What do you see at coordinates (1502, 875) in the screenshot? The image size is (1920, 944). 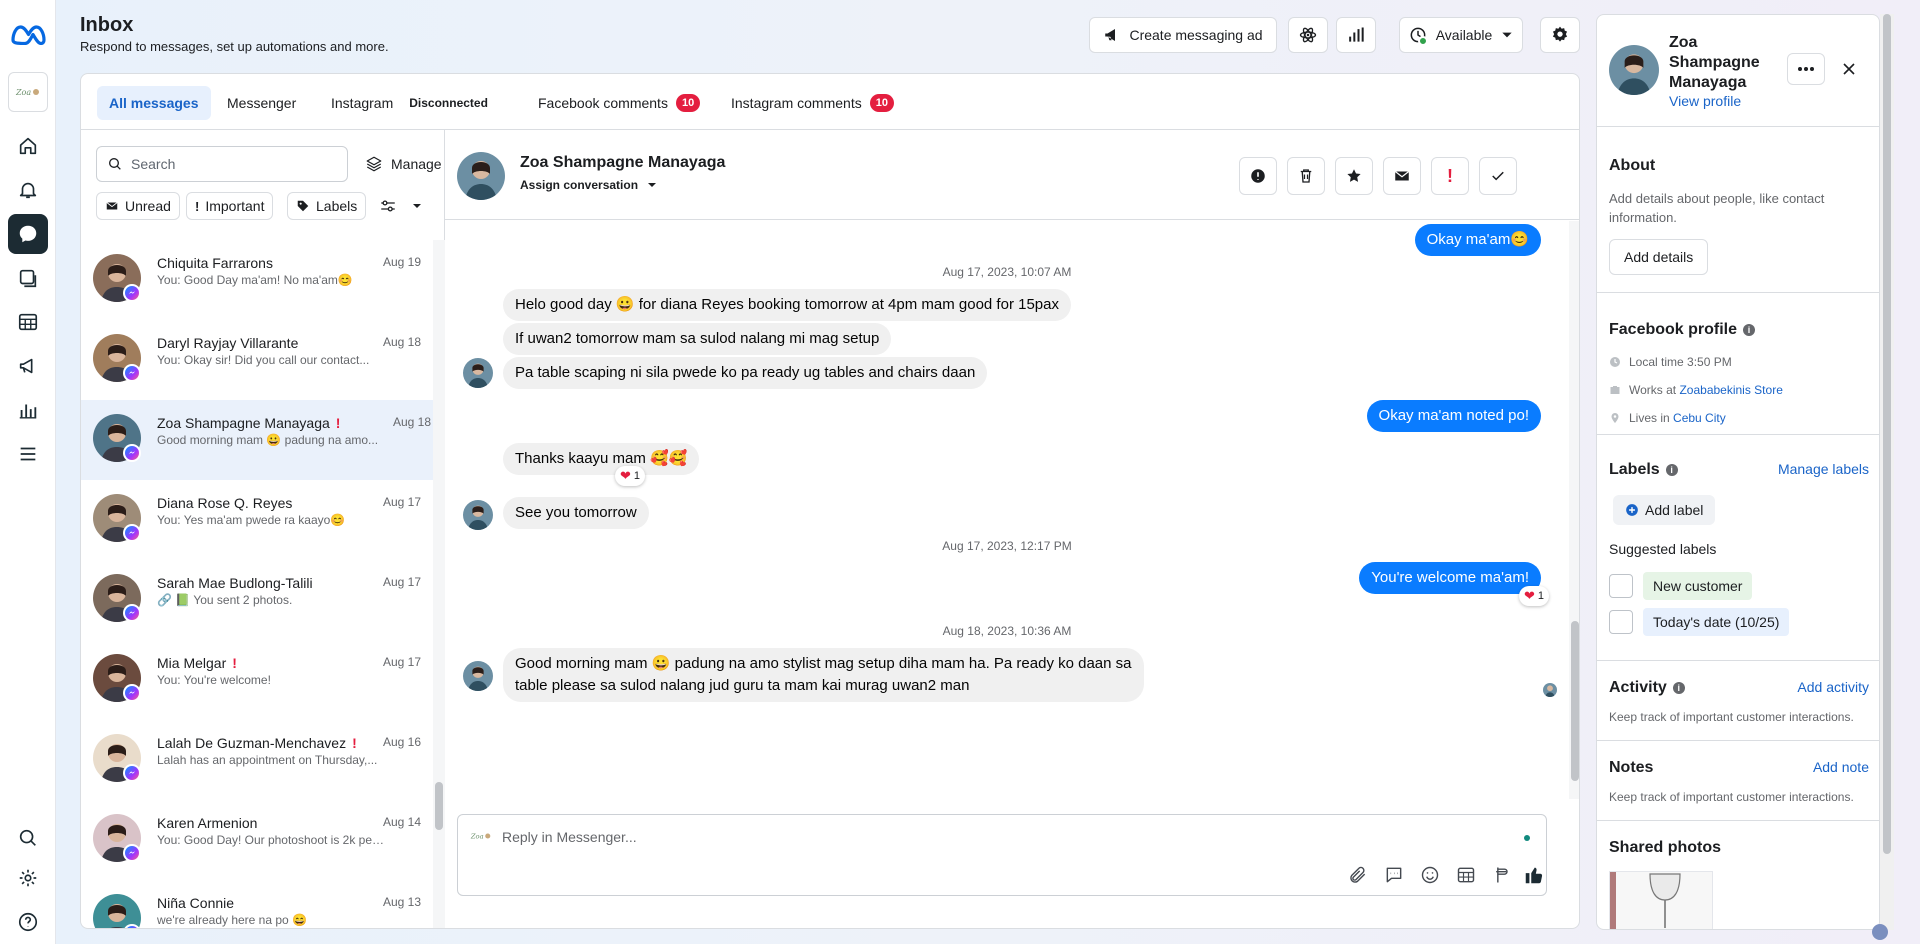 I see `payment-button` at bounding box center [1502, 875].